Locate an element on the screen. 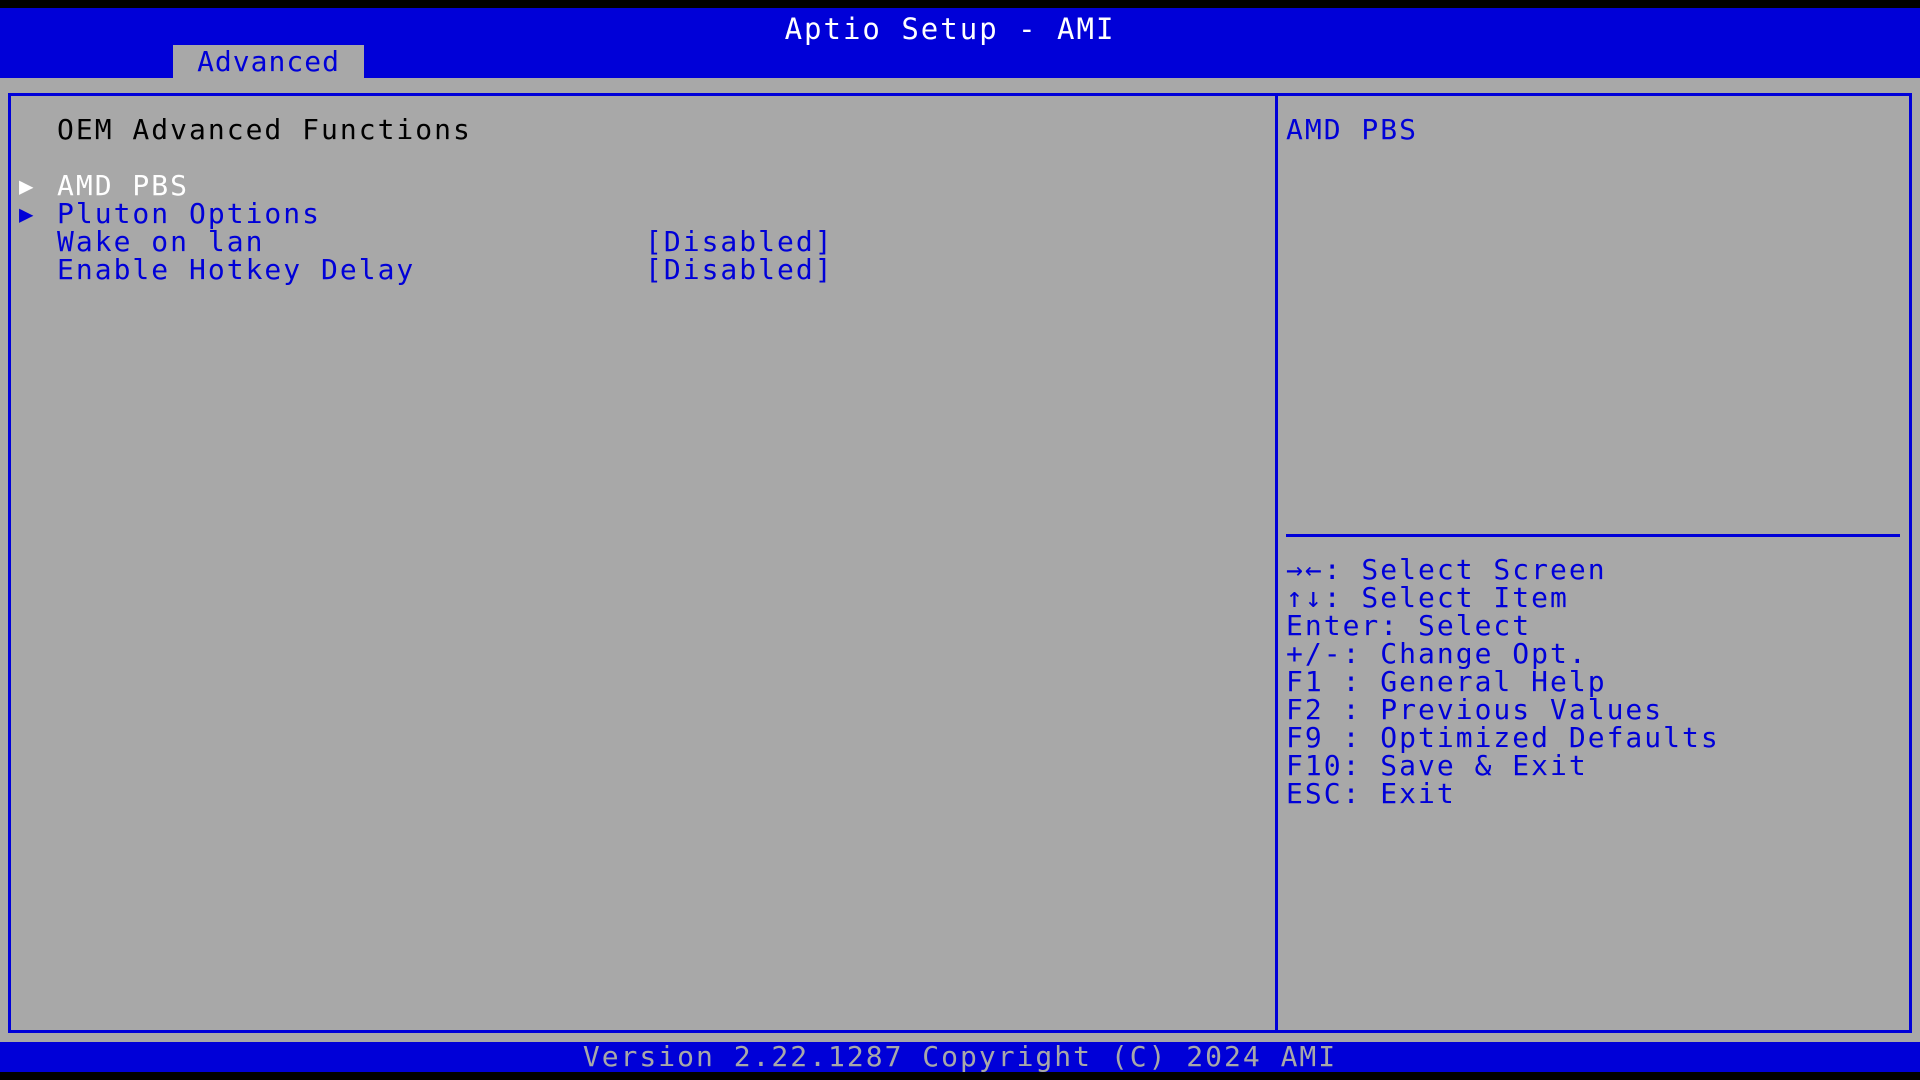 Image resolution: width=1920 pixels, height=1080 pixels. page-title: OEM Advanced Functions is located at coordinates (264, 129).